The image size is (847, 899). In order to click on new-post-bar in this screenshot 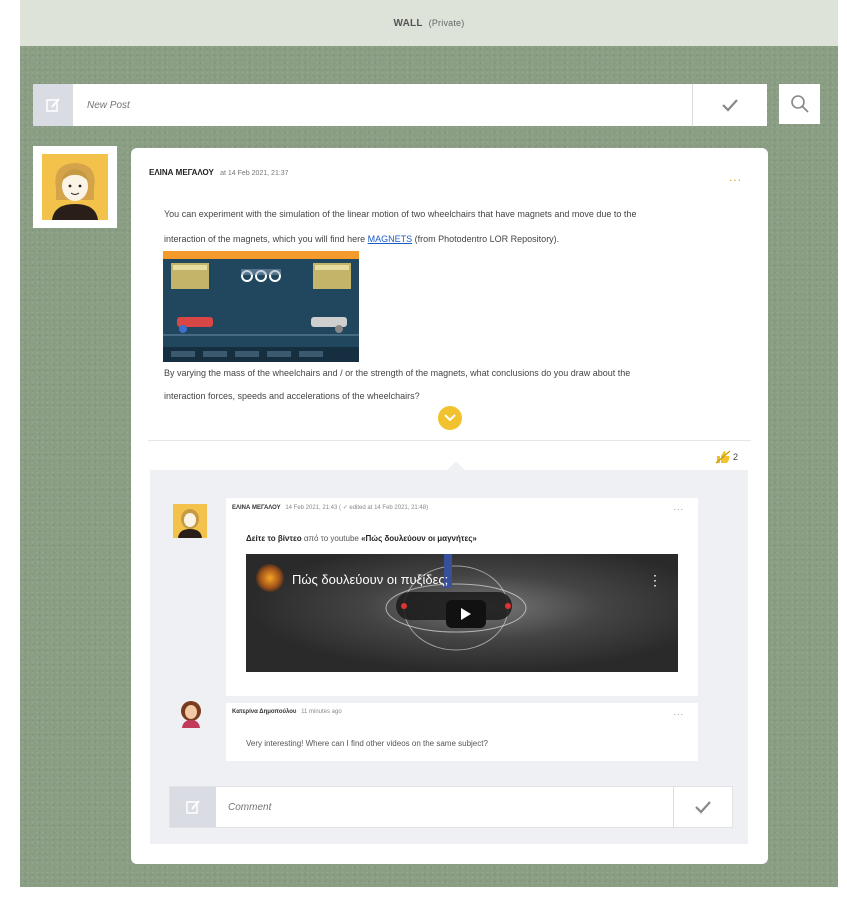, I will do `click(400, 105)`.